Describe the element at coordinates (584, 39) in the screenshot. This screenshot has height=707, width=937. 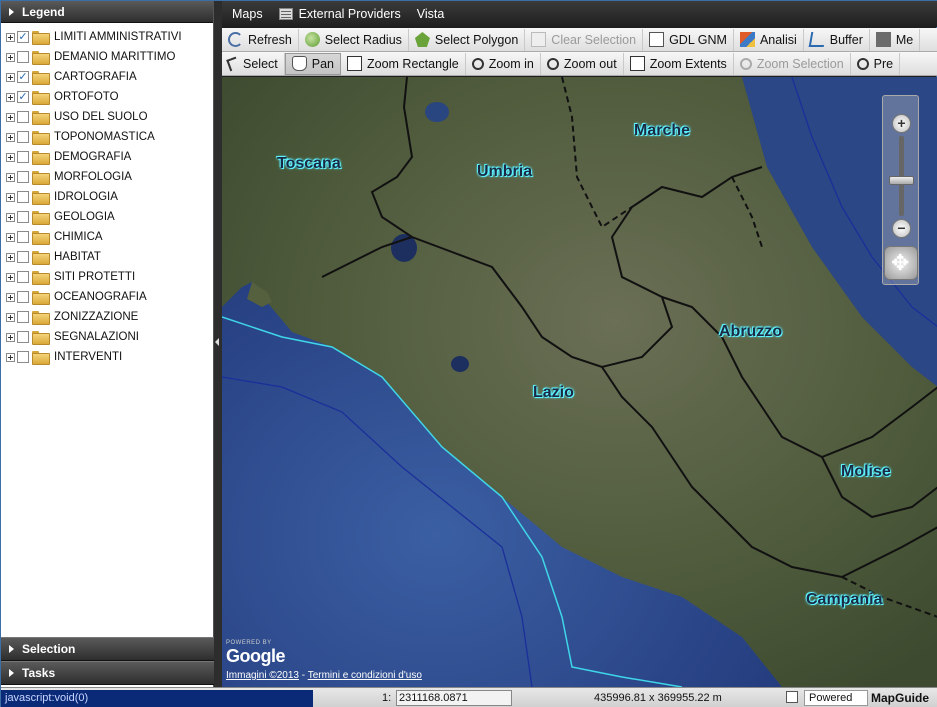
I see `clear-selection-button: Clear Selection` at that location.